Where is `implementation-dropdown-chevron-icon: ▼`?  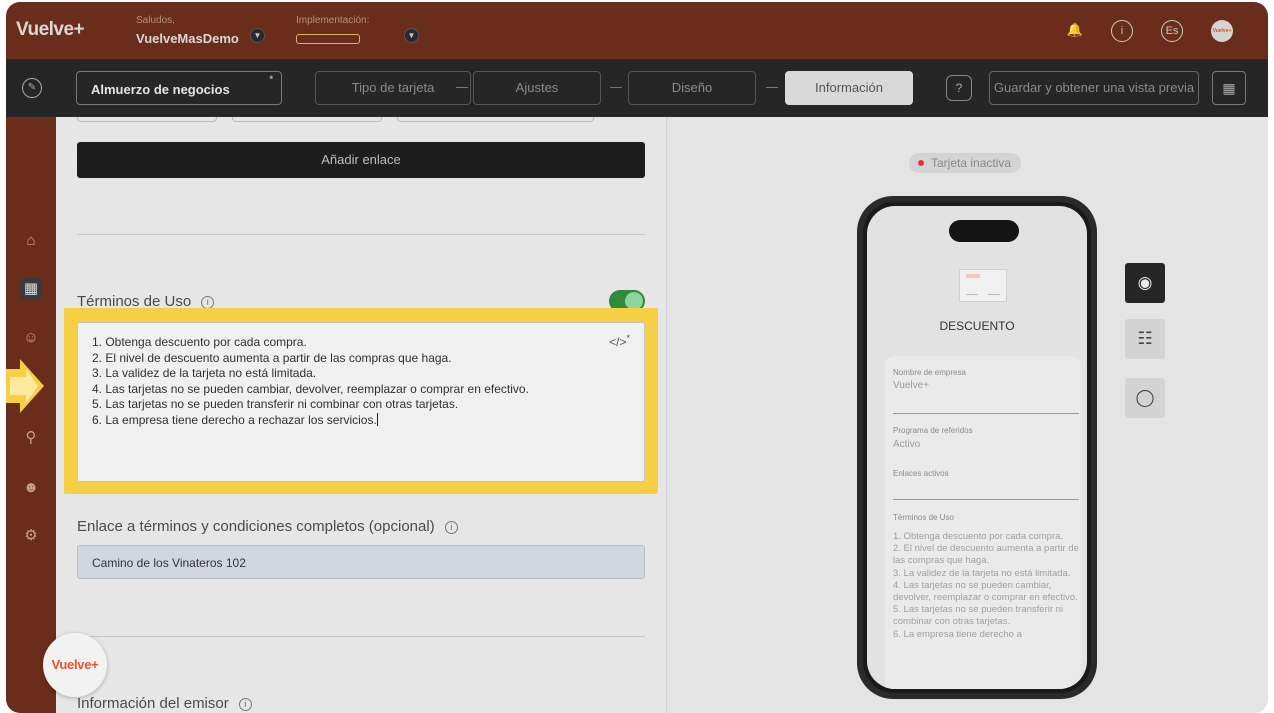 implementation-dropdown-chevron-icon: ▼ is located at coordinates (411, 35).